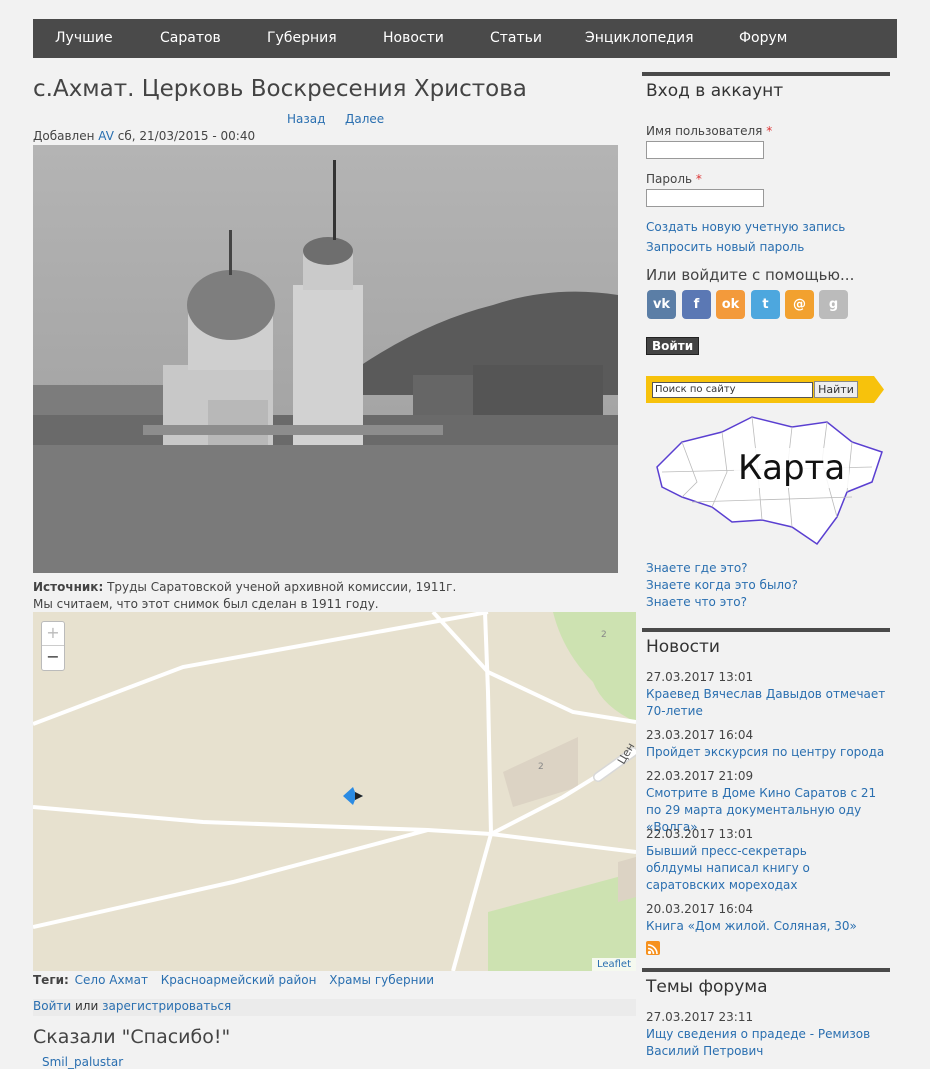  I want to click on back-link: Назад, so click(306, 119).